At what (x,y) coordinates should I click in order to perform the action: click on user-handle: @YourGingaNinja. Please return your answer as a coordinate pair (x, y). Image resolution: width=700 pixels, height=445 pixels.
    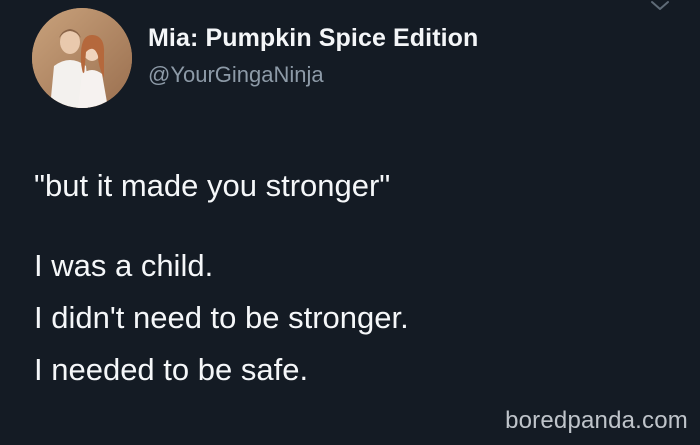
    Looking at the image, I should click on (236, 75).